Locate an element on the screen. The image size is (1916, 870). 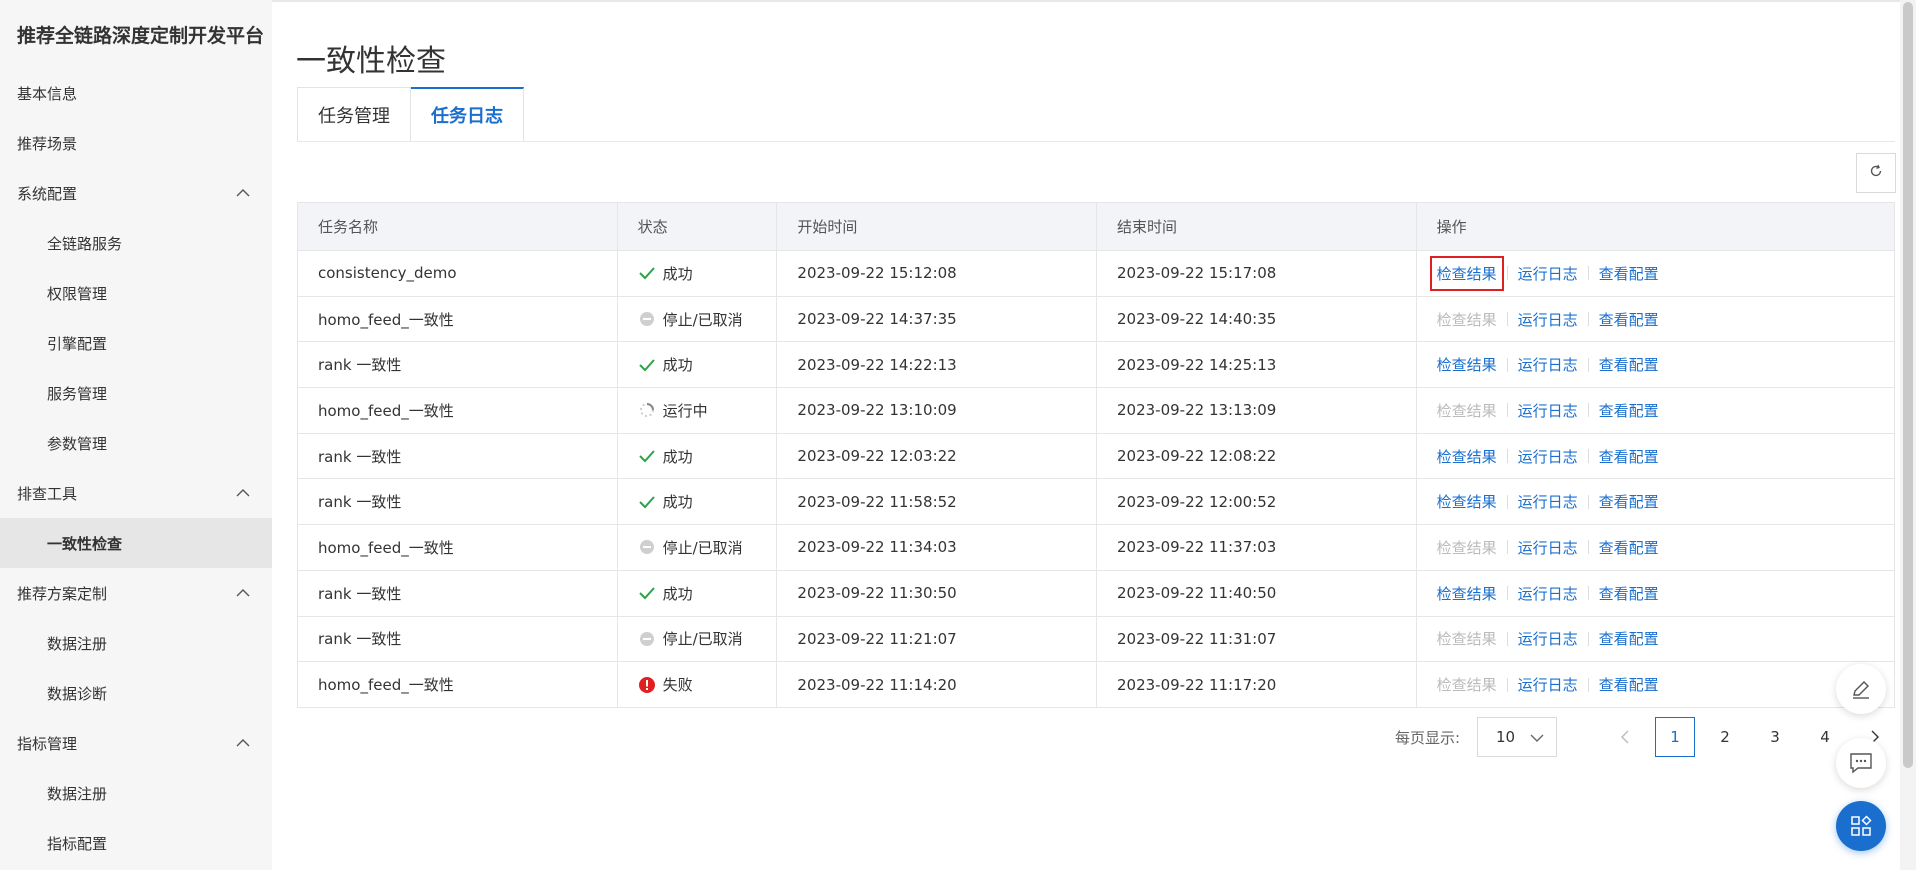
sidebar-item-basic-info: 基本信息 is located at coordinates (136, 93).